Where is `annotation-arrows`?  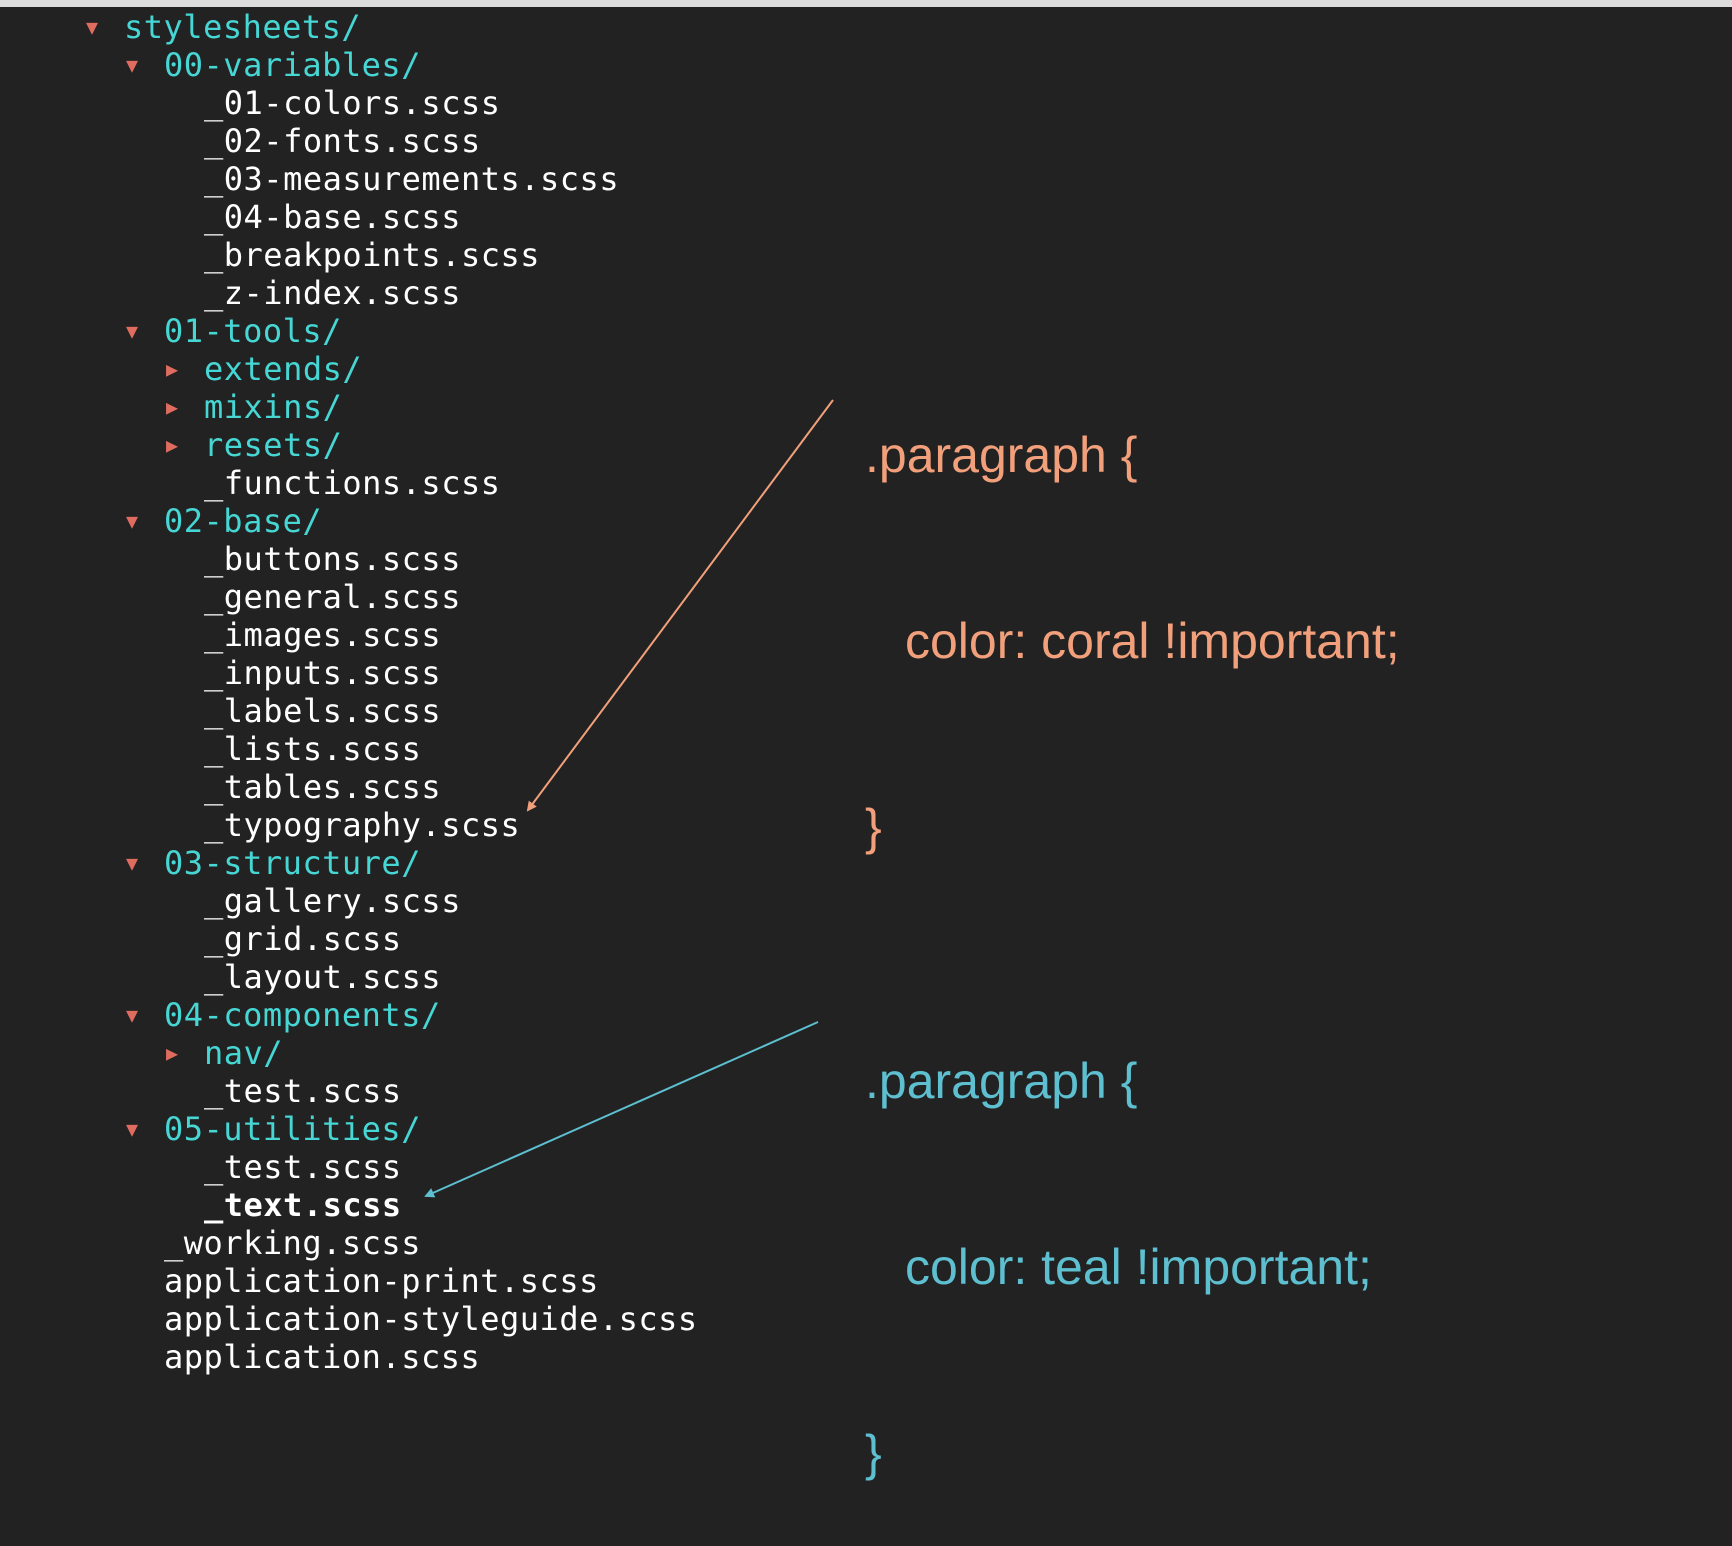
annotation-arrows is located at coordinates (629, 798).